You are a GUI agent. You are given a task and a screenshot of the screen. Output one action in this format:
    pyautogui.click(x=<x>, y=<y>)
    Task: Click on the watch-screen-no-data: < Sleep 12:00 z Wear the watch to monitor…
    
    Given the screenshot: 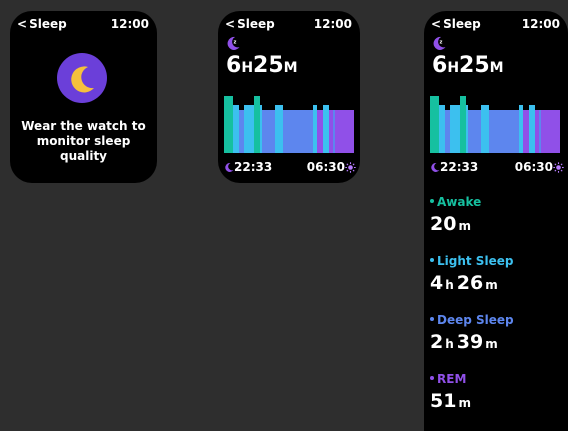 What is the action you would take?
    pyautogui.click(x=83, y=97)
    